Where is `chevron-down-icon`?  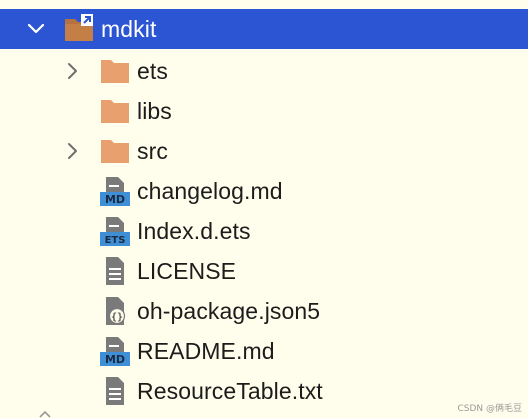
chevron-down-icon is located at coordinates (36, 29).